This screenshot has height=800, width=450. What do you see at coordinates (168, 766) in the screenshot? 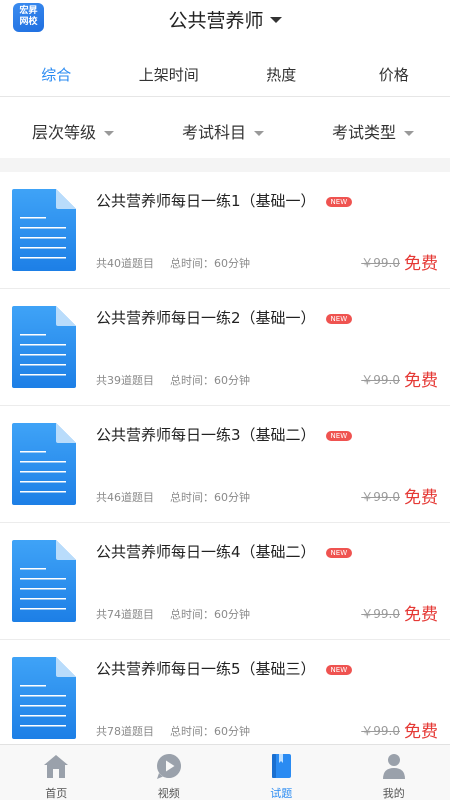
I see `video-icon` at bounding box center [168, 766].